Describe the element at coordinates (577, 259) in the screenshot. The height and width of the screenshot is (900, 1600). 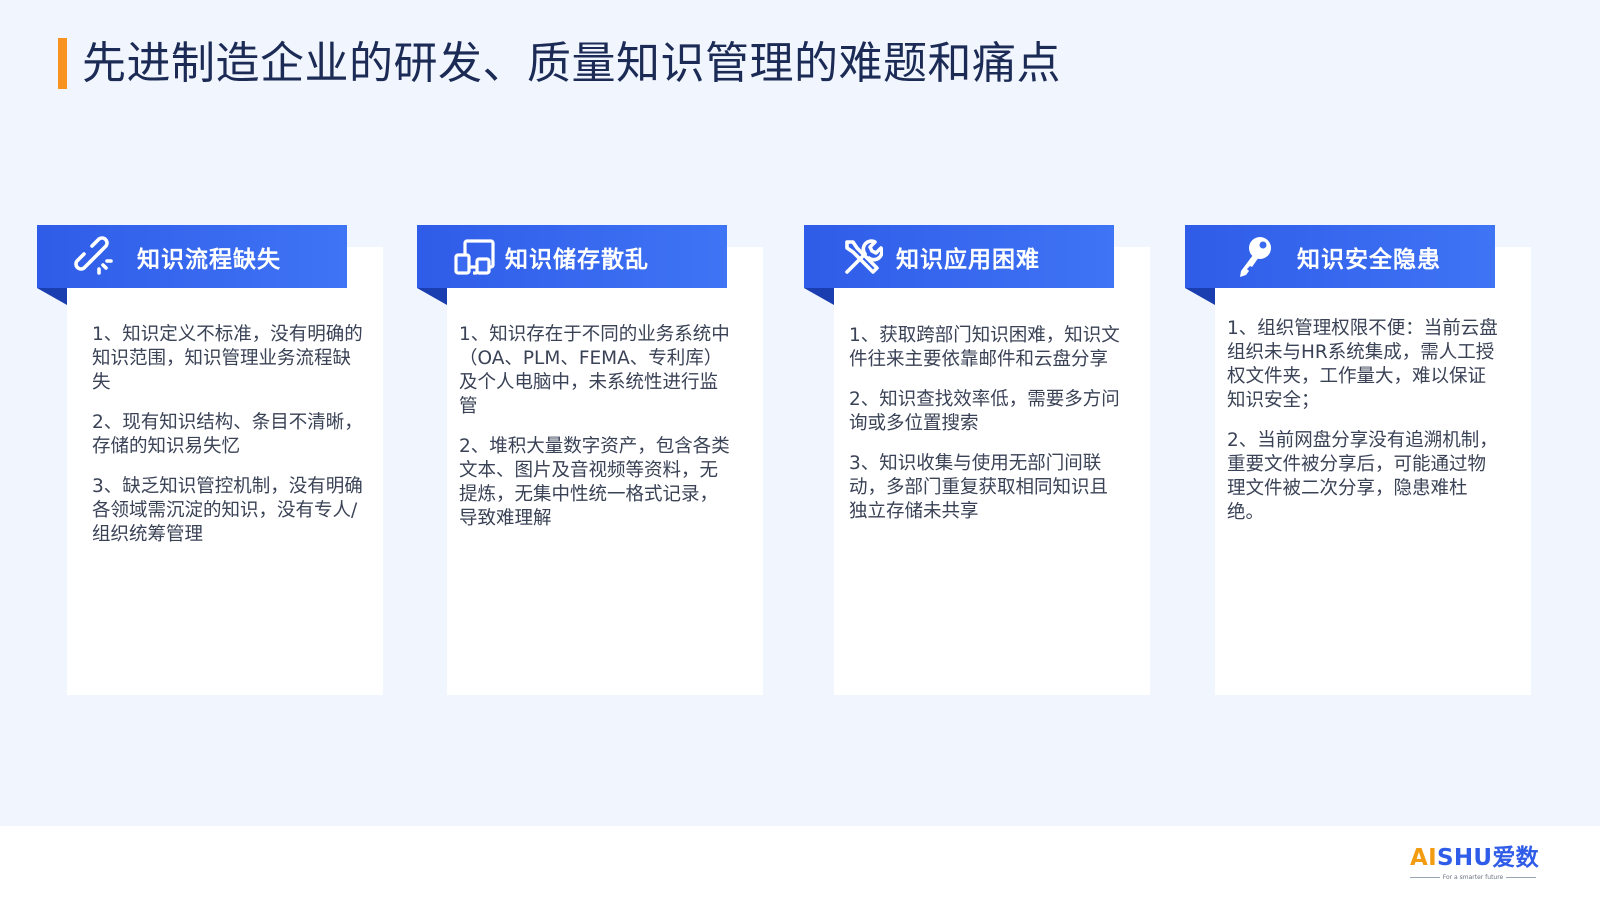
I see `card-title: 知识储存散乱` at that location.